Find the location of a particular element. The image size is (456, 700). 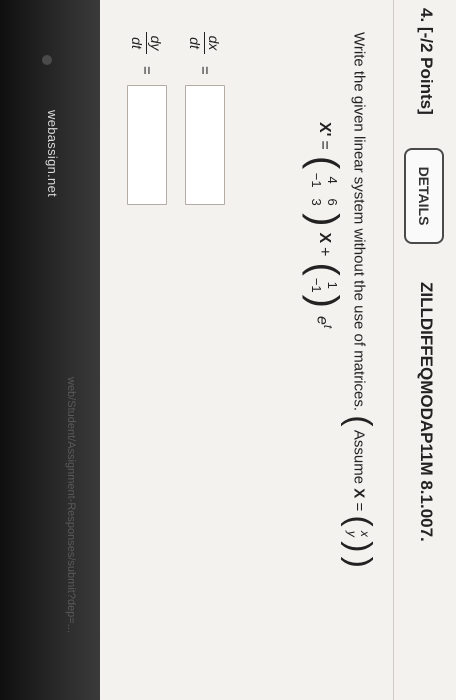

equals-sign: = is located at coordinates (324, 145).